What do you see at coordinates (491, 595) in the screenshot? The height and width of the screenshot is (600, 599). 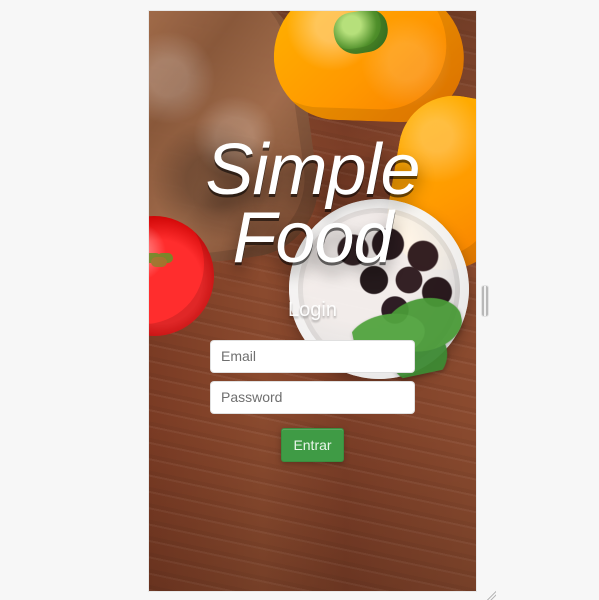 I see `resize-corner-icon` at bounding box center [491, 595].